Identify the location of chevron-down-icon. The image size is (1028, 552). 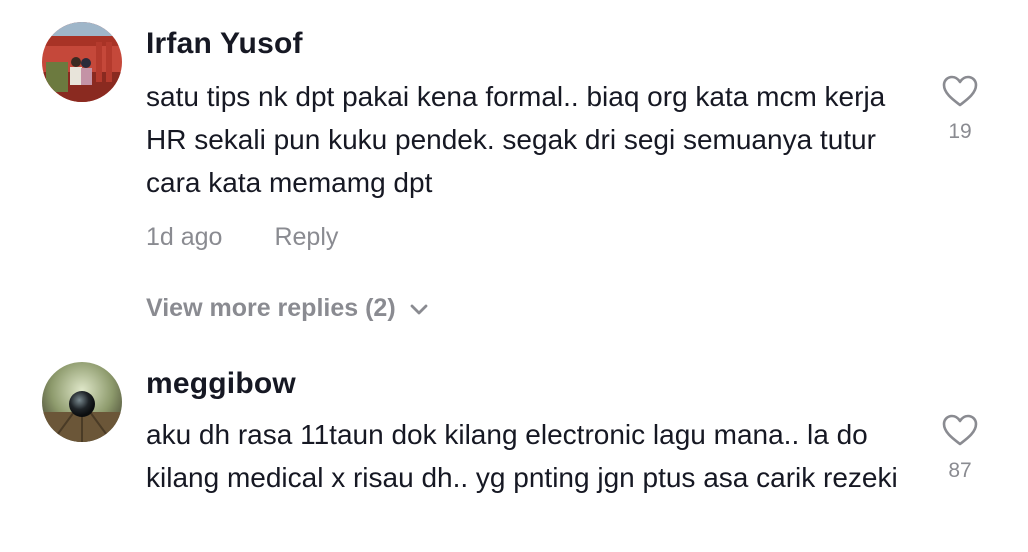
(419, 308).